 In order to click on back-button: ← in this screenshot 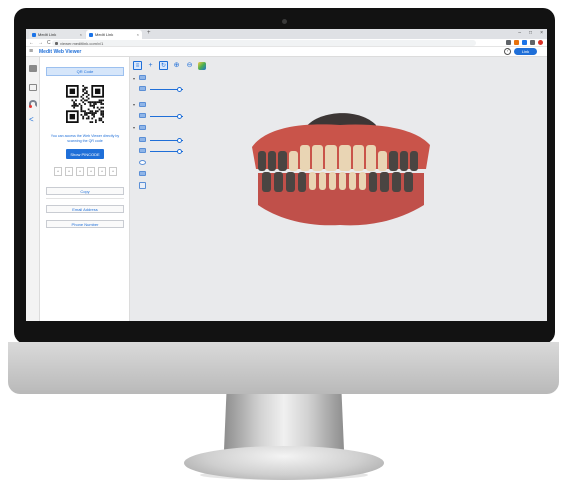, I will do `click(31, 43)`.